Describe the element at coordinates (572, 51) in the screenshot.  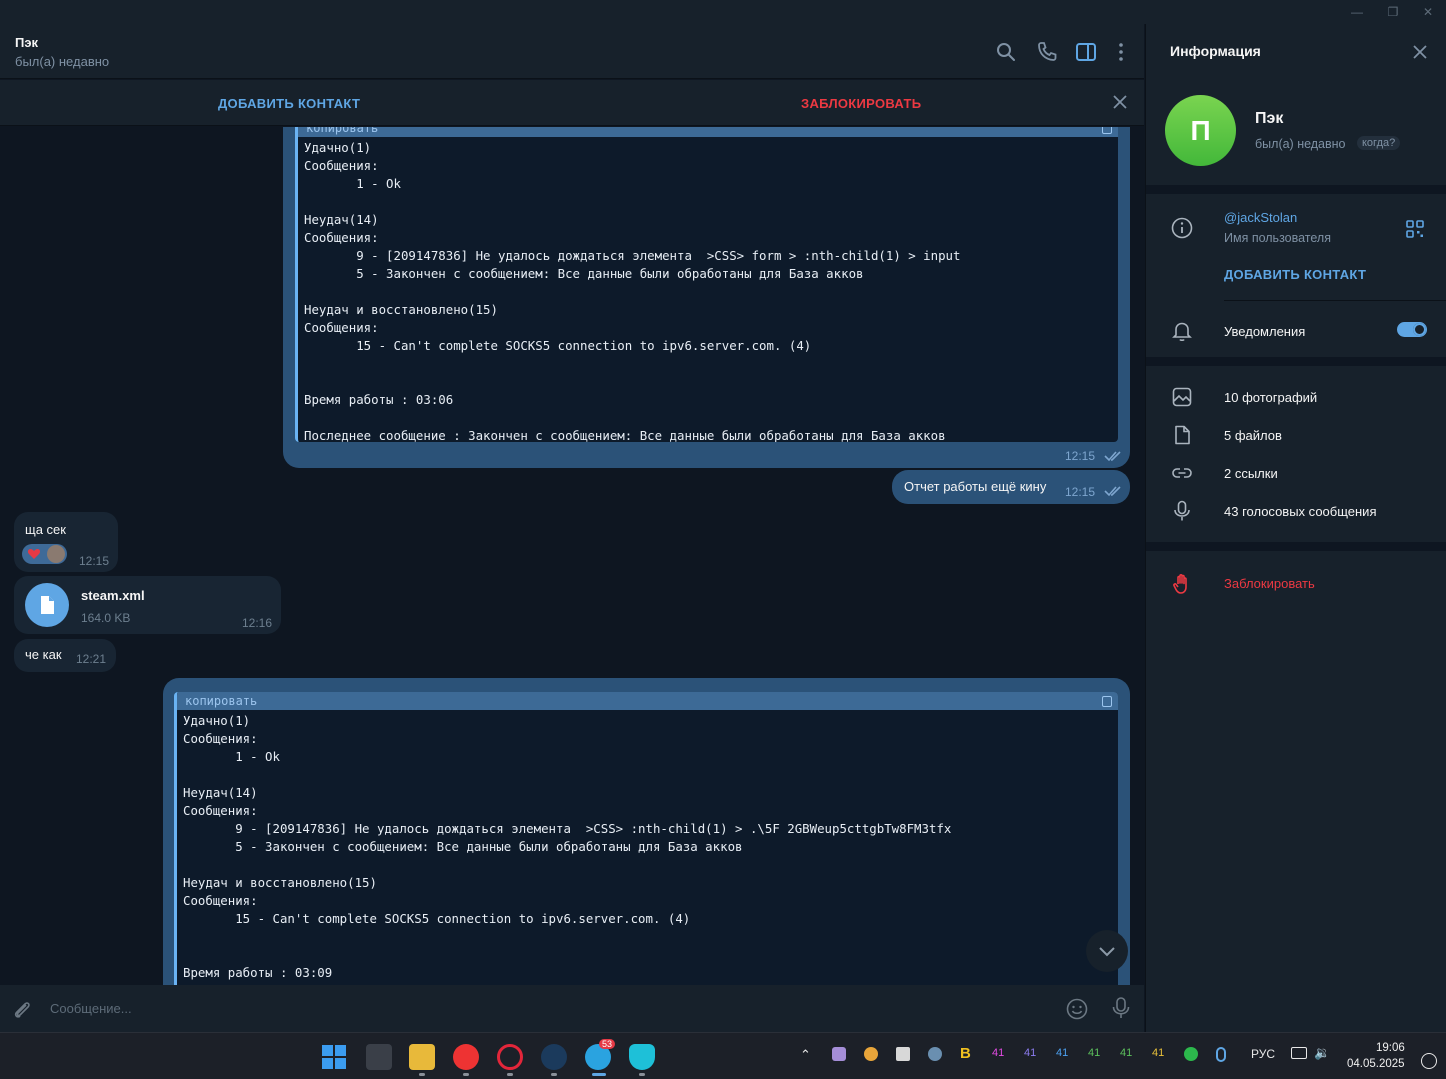
I see `chat-header: Пэк был(а) недавно` at that location.